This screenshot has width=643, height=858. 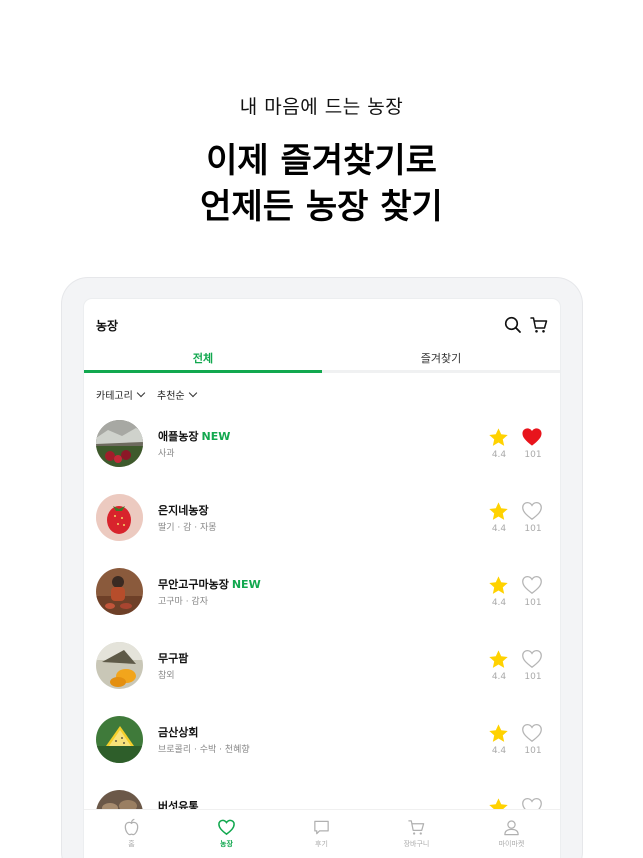 What do you see at coordinates (166, 454) in the screenshot?
I see `farm-products: 사과` at bounding box center [166, 454].